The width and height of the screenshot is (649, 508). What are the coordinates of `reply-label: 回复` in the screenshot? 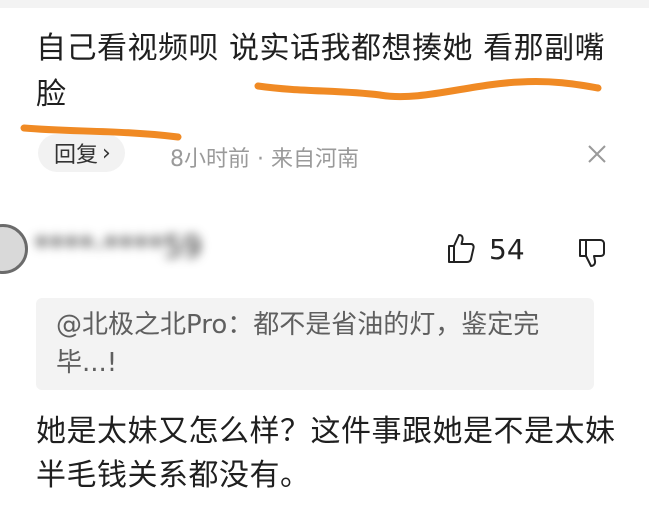 It's located at (76, 155).